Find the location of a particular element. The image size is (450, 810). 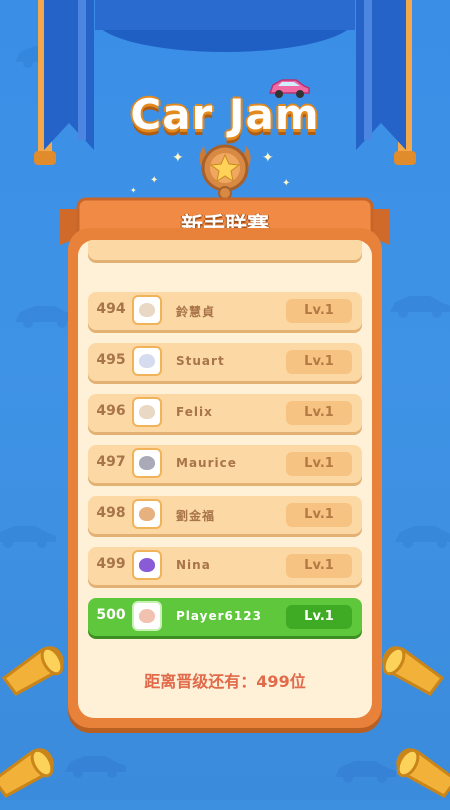

rank-number: 500 is located at coordinates (111, 615).